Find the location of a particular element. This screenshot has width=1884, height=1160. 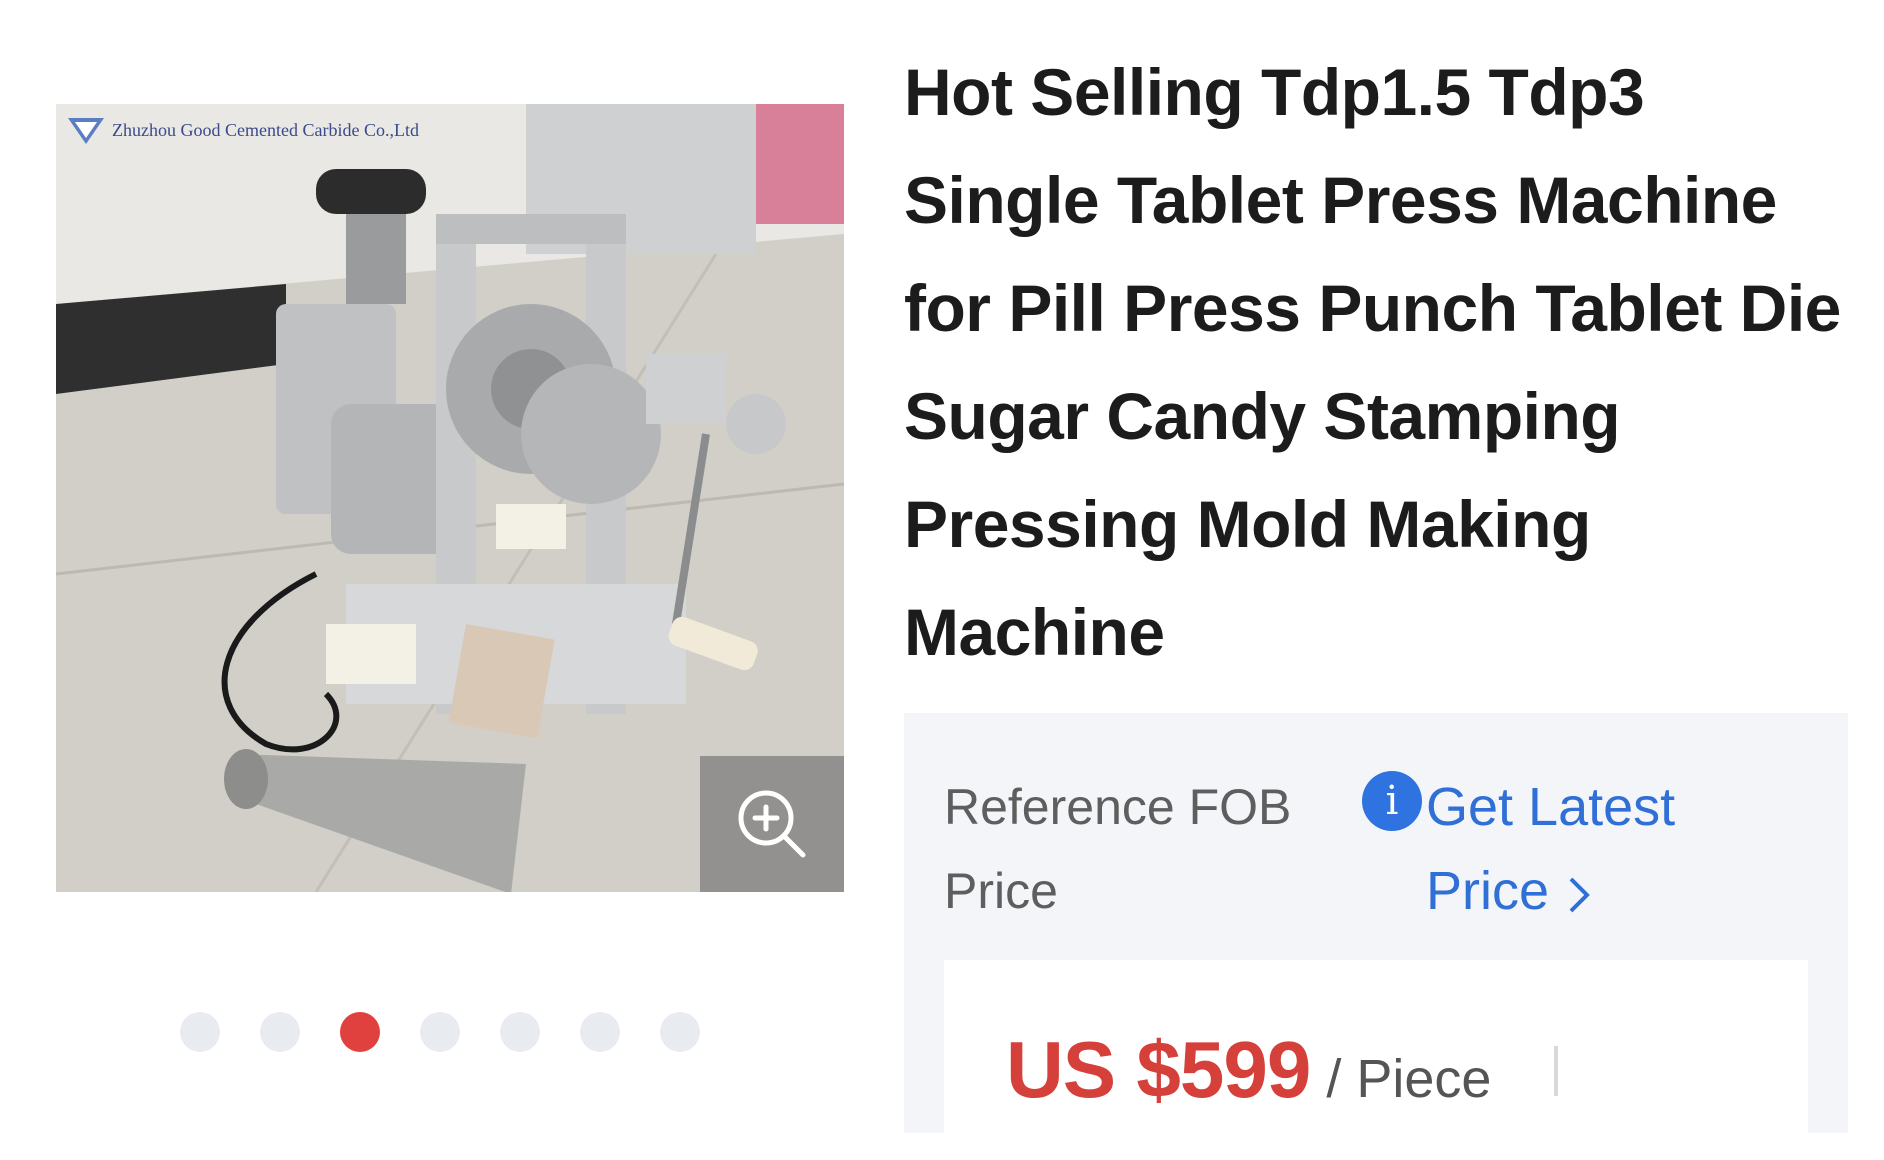

watermark-text: Zhuzhou Good Cemented Carbide Co.,Ltd is located at coordinates (265, 129).